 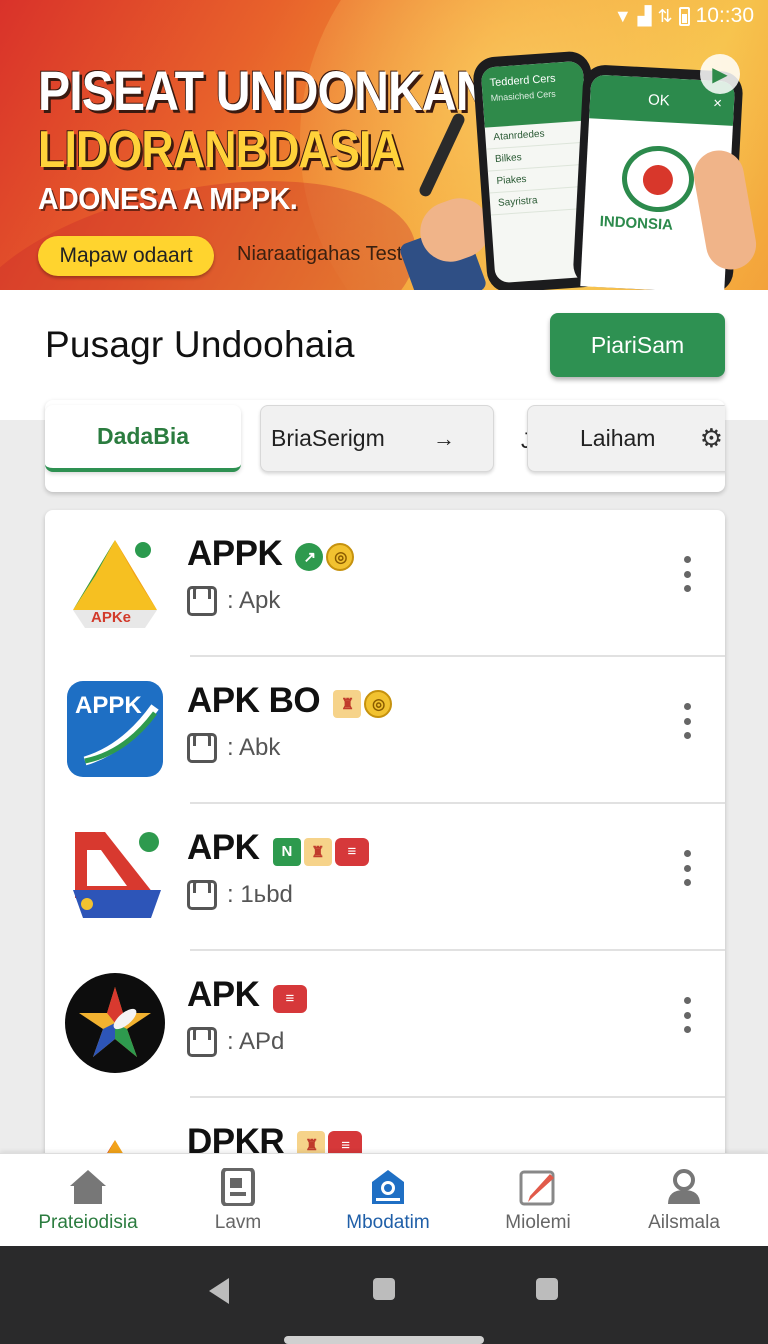 I want to click on nav-item-lavm: Lavm, so click(x=238, y=1200).